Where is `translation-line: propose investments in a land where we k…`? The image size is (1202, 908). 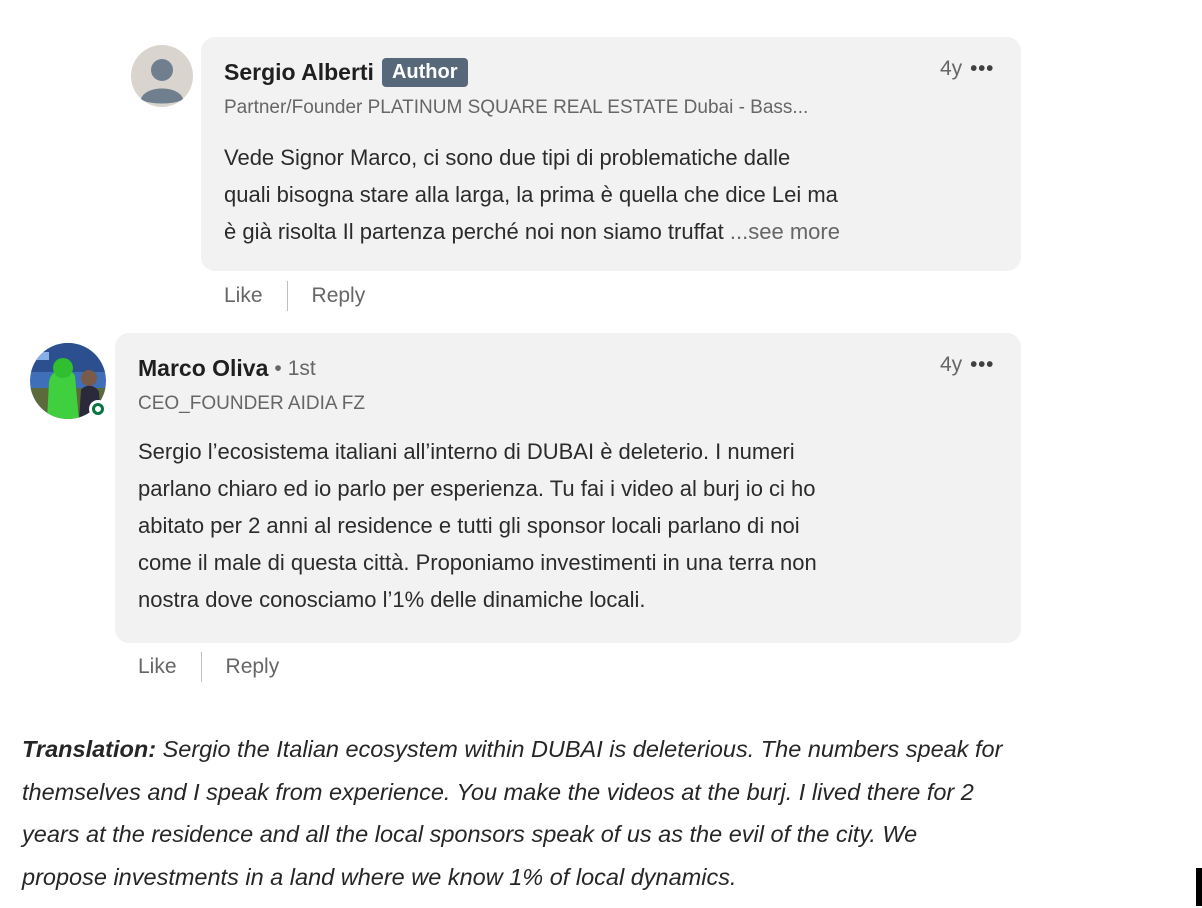 translation-line: propose investments in a land where we k… is located at coordinates (379, 876).